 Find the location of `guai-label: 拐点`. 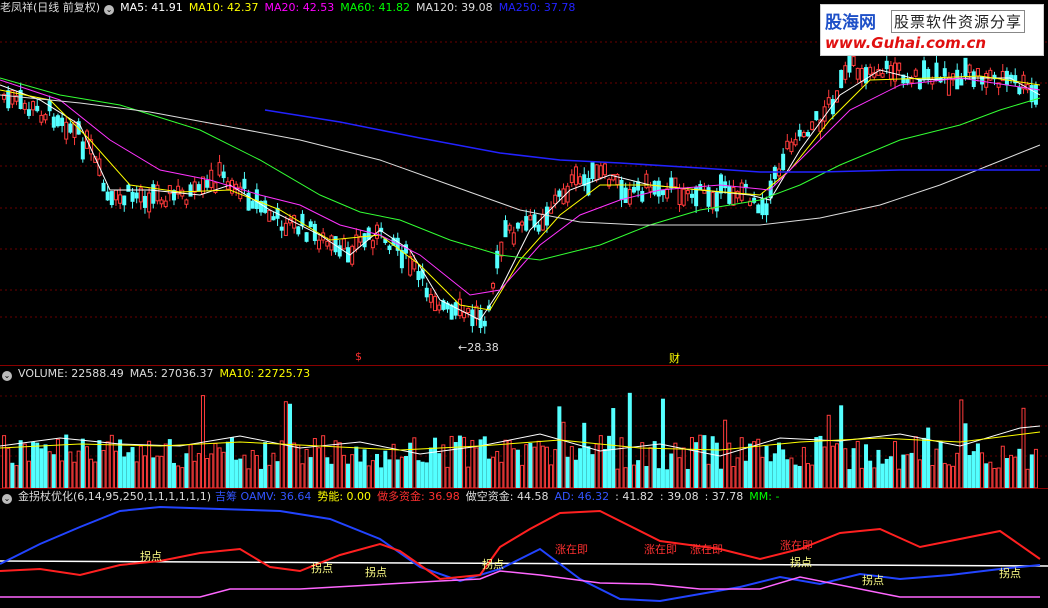

guai-label: 拐点 is located at coordinates (801, 562).